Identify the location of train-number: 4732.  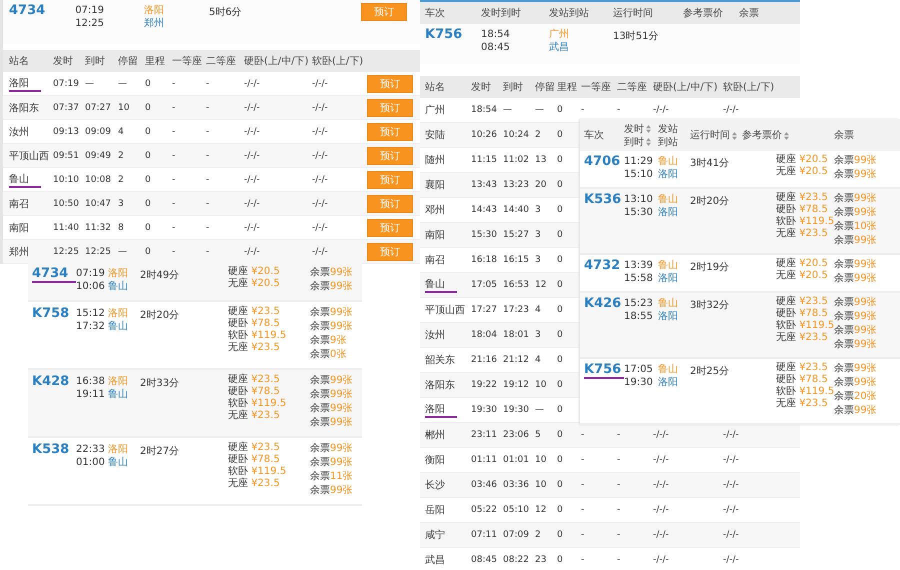
(604, 265).